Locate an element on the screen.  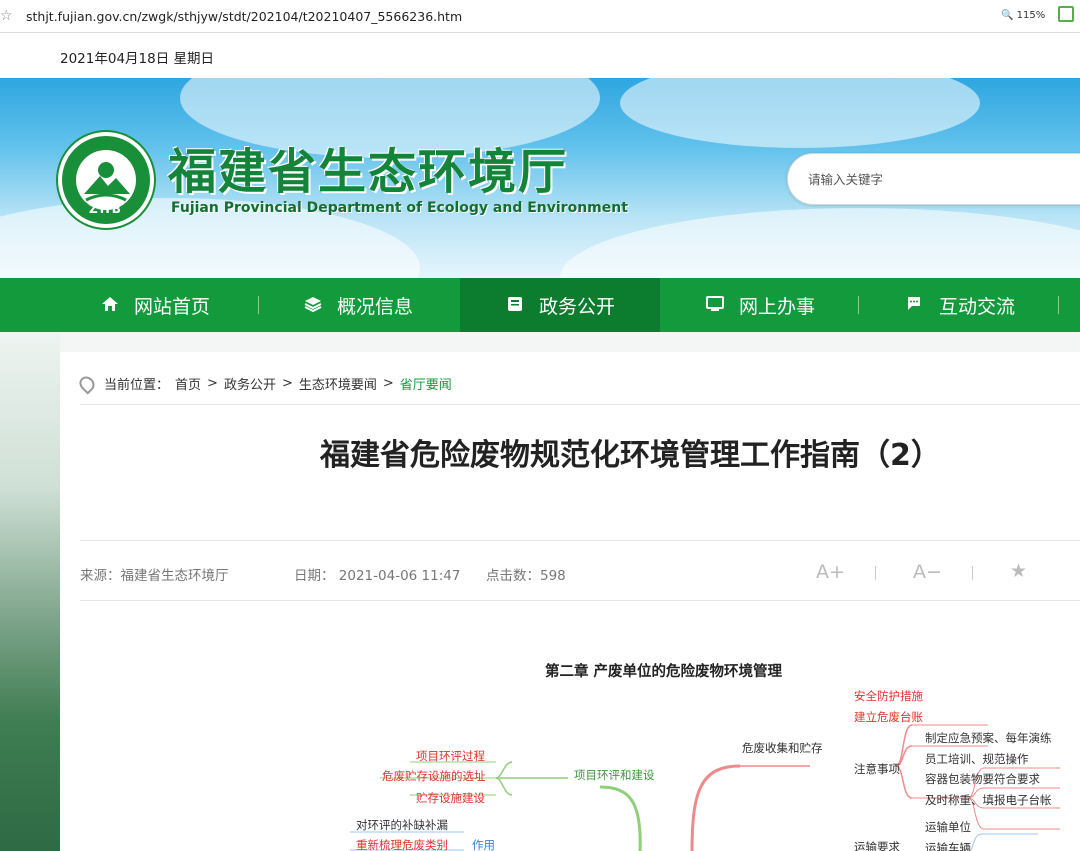
mm-left2-child: 重新梳理危废类别 is located at coordinates (402, 844).